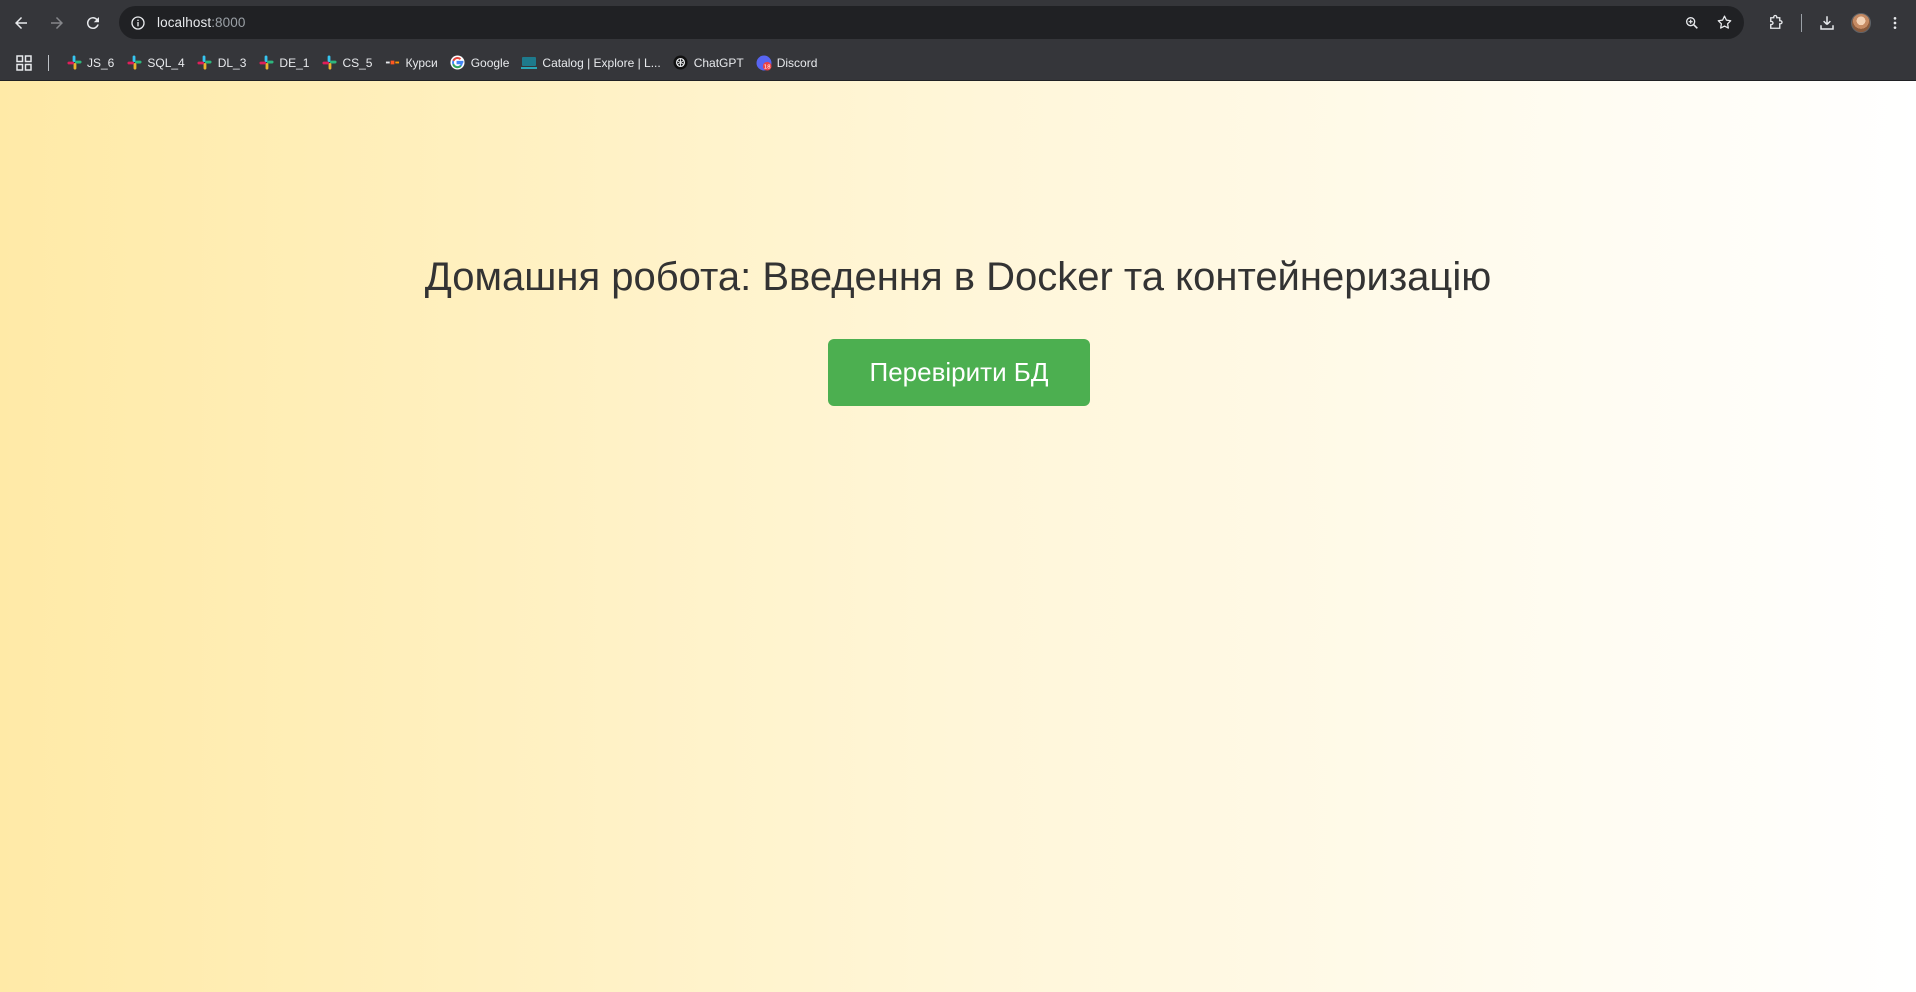 The height and width of the screenshot is (992, 1916). I want to click on bookmark-label: Курси, so click(421, 62).